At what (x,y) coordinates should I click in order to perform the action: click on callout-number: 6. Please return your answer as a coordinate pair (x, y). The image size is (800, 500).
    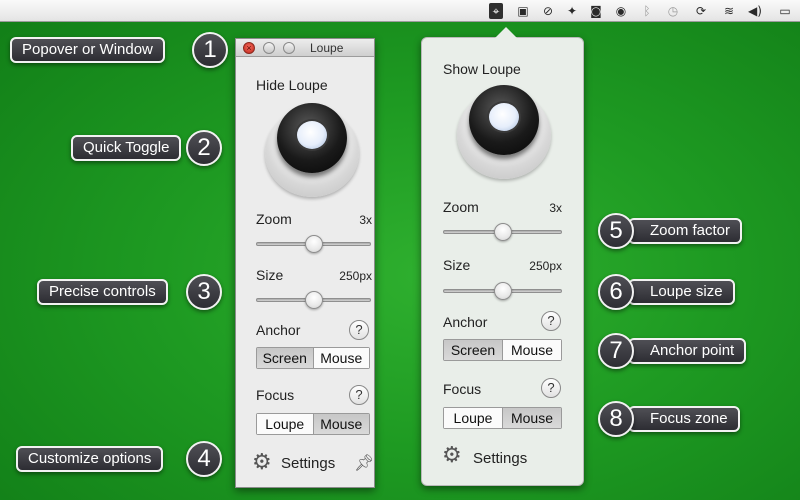
    Looking at the image, I should click on (616, 292).